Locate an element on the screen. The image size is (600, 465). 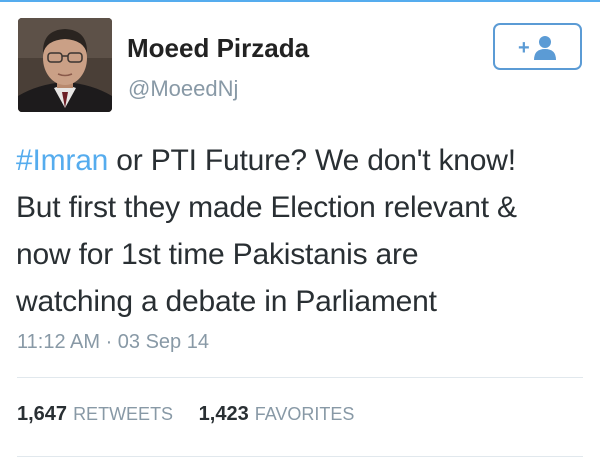
add-user-icon: + is located at coordinates (537, 47).